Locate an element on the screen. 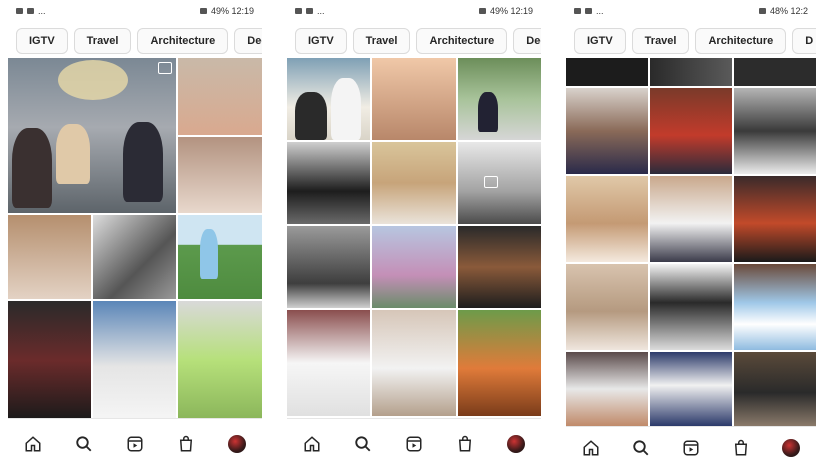 This screenshot has height=469, width=816. status-right-text: 48% 12:2 is located at coordinates (788, 11).